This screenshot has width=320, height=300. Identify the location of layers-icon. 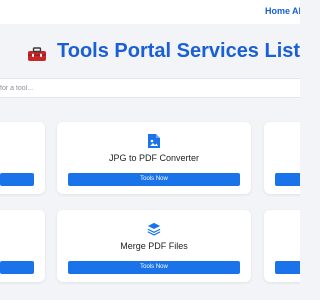
(154, 229).